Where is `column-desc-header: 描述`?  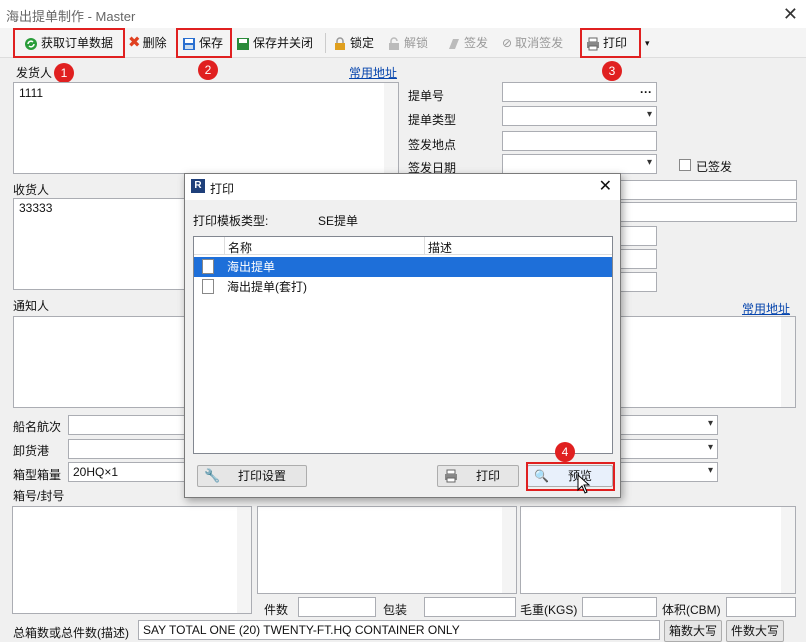
column-desc-header: 描述 is located at coordinates (440, 247).